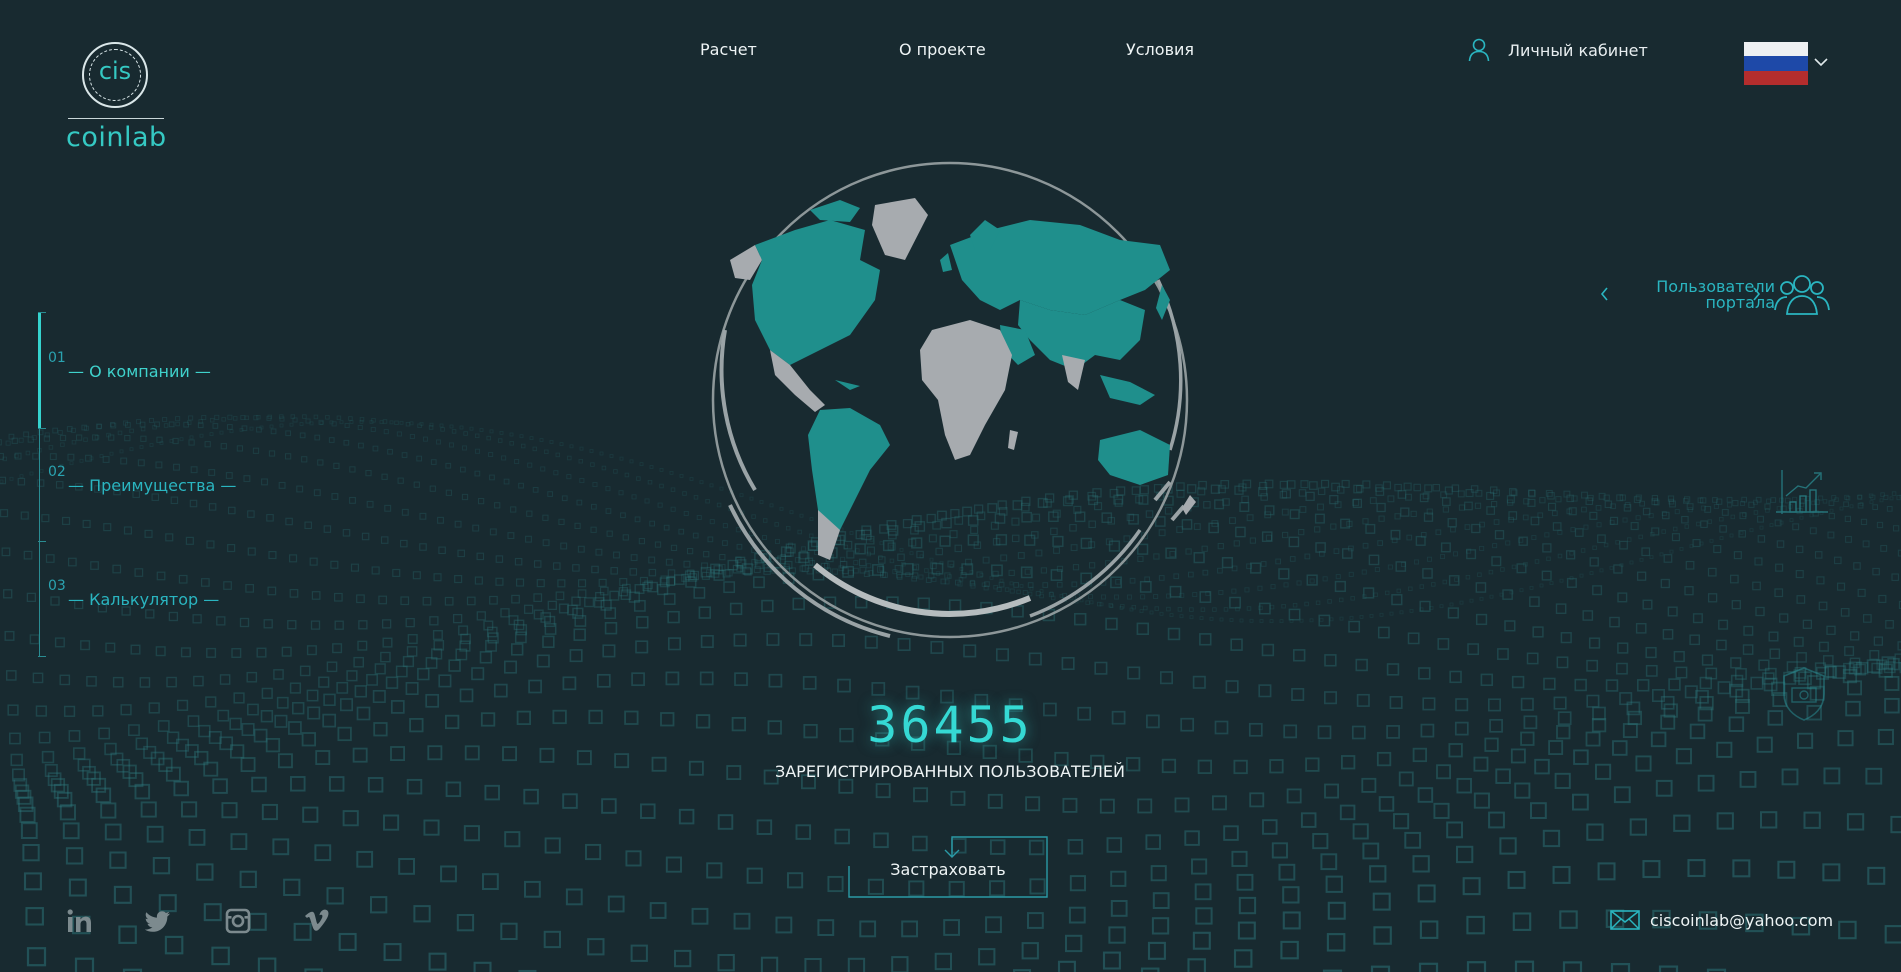 Image resolution: width=1901 pixels, height=972 pixels. What do you see at coordinates (116, 137) in the screenshot?
I see `logo-wordmark: coinlab` at bounding box center [116, 137].